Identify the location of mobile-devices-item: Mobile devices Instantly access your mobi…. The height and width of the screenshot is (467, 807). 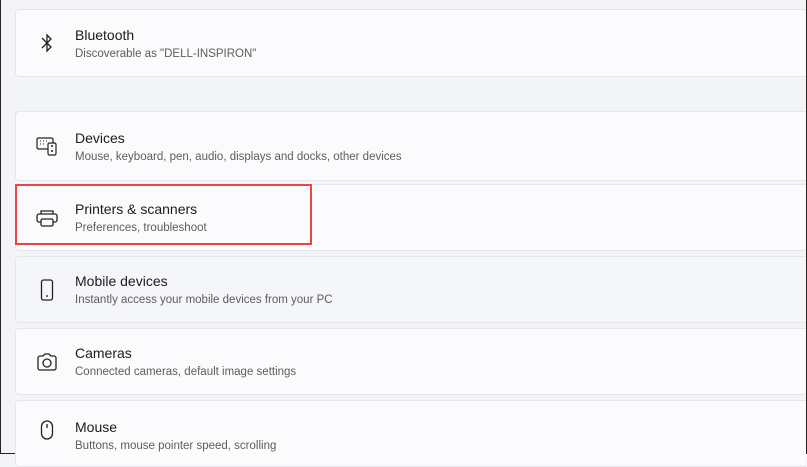
(410, 289).